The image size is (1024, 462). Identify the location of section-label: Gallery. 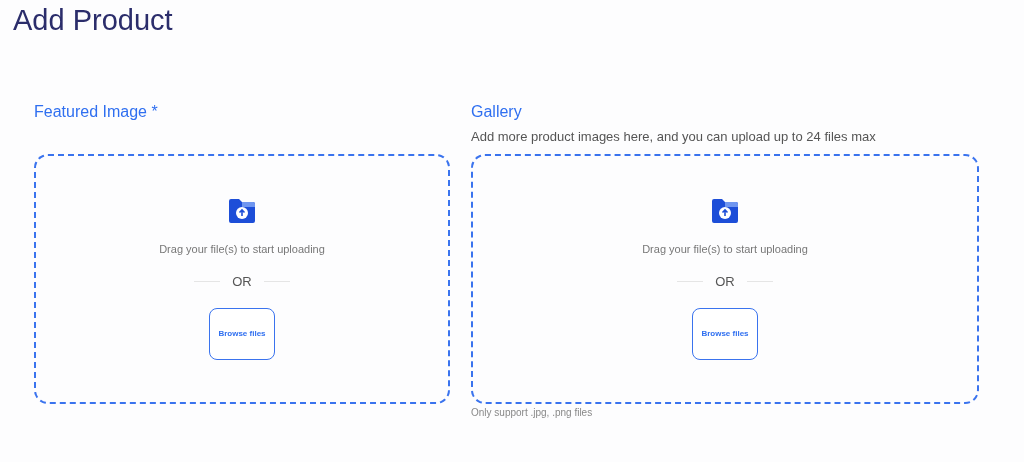
(496, 112).